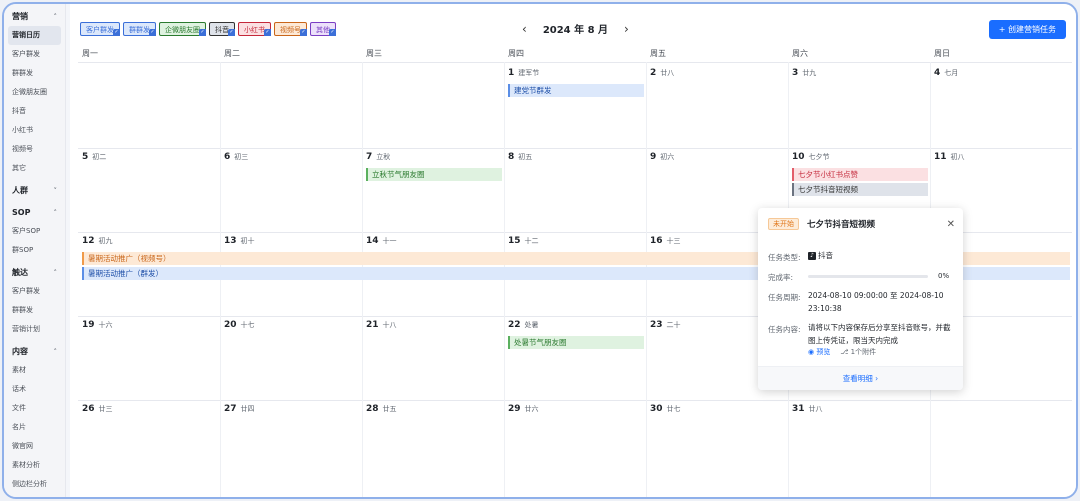 Image resolution: width=1080 pixels, height=501 pixels. What do you see at coordinates (949, 157) in the screenshot?
I see `day-cell: 11 初八` at bounding box center [949, 157].